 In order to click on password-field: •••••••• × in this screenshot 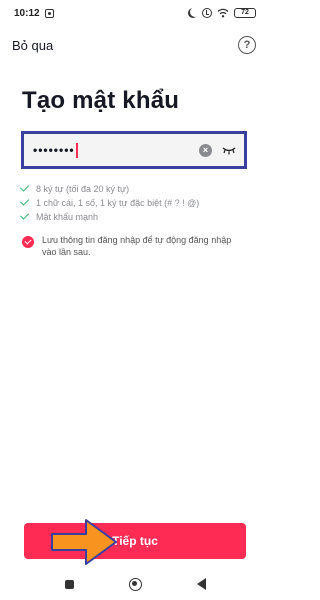, I will do `click(134, 150)`.